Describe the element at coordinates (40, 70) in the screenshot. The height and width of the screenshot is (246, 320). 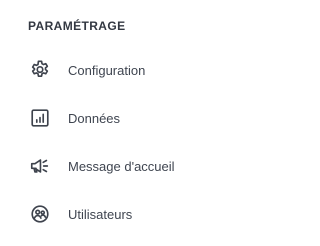
I see `gear-icon` at that location.